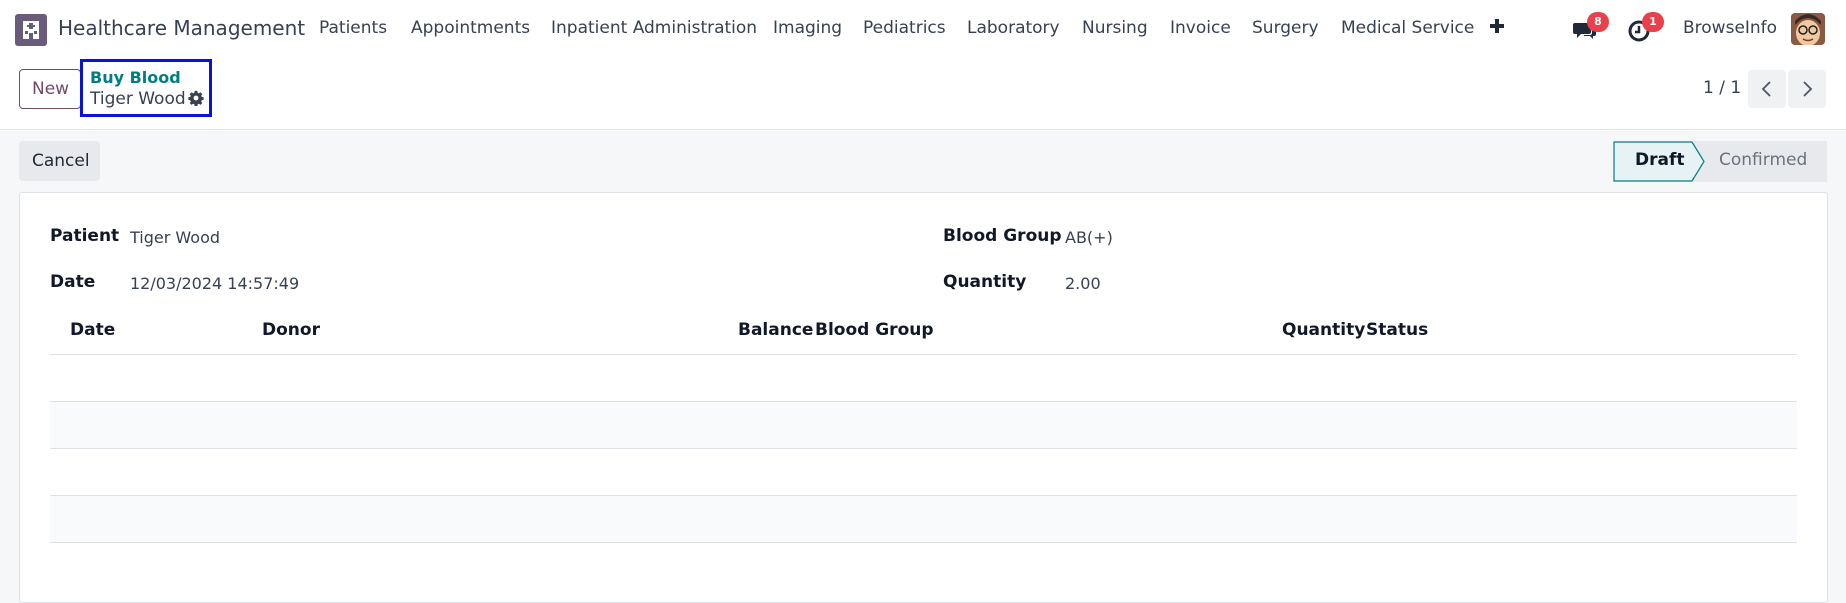 This screenshot has height=603, width=1846. I want to click on menu-item-laboratory: Laboratory, so click(1013, 28).